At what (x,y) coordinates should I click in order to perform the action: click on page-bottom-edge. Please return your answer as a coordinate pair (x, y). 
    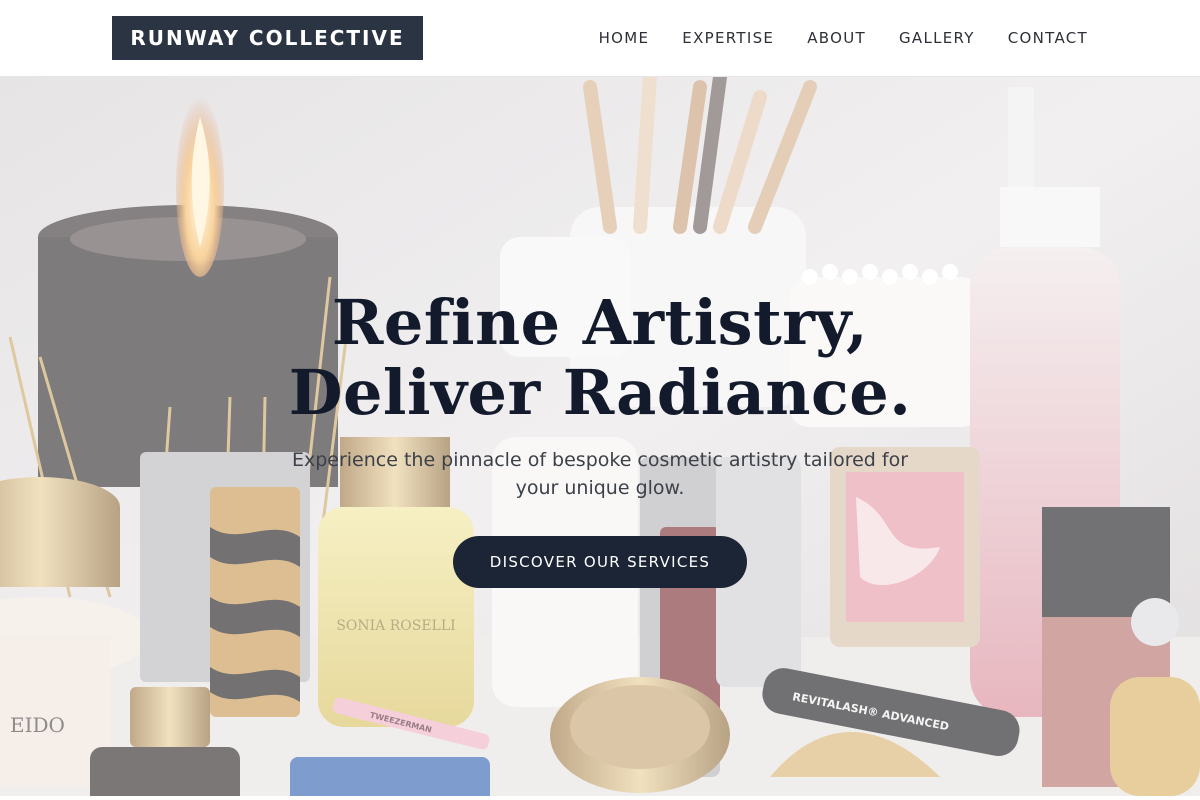
    Looking at the image, I should click on (600, 798).